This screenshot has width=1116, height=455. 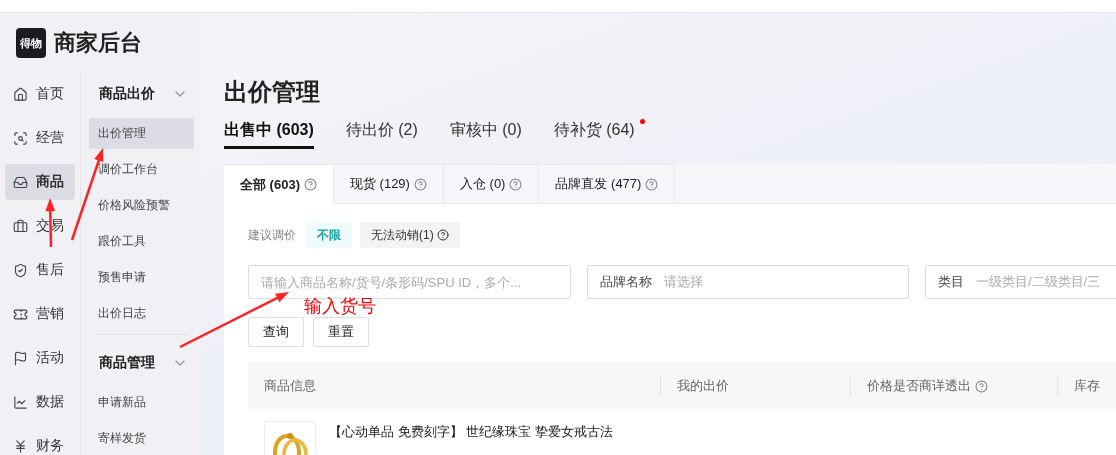 I want to click on status-tab: 待补货 (64), so click(x=594, y=134).